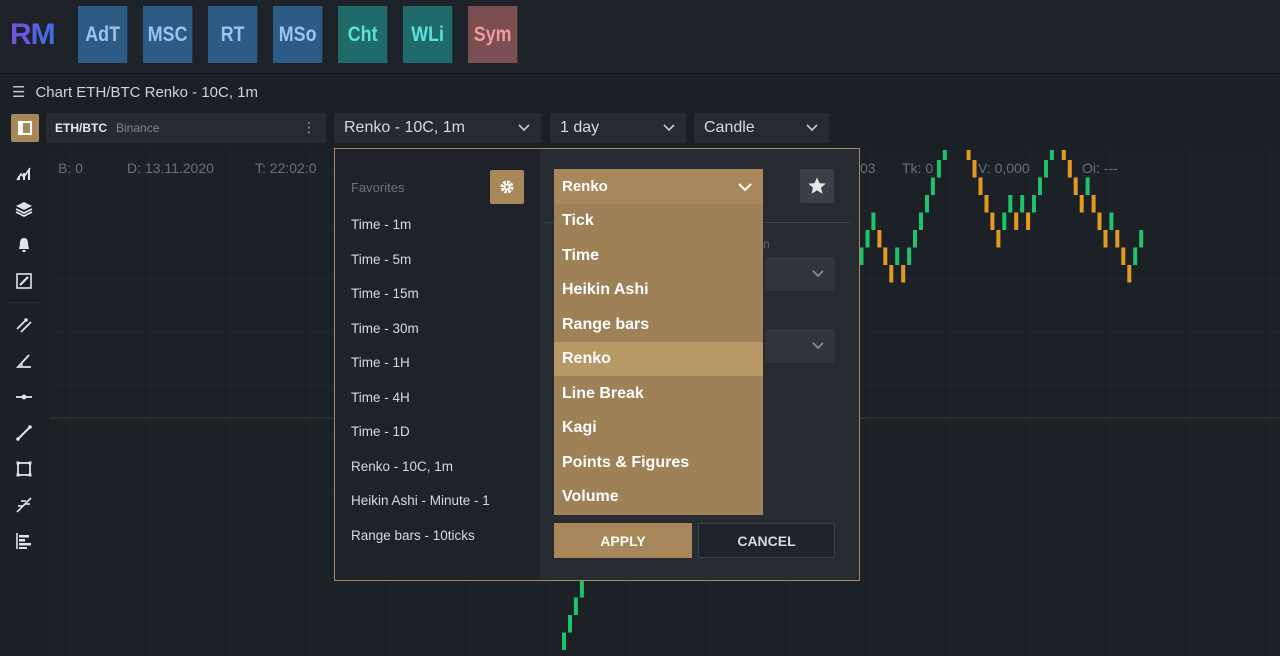 This screenshot has height=656, width=1280. I want to click on indicators-icon, so click(24, 173).